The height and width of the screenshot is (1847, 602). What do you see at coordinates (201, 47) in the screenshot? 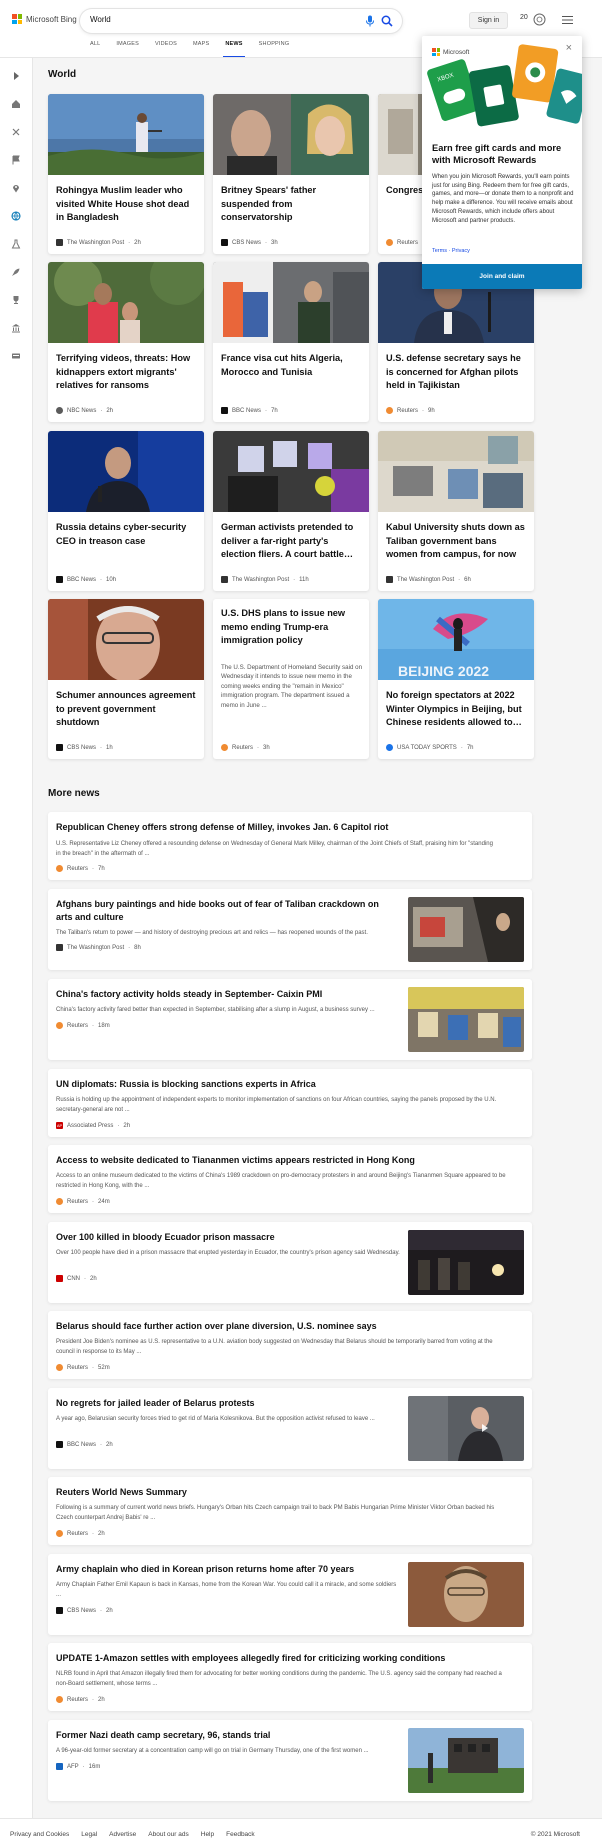
I see `tab-maps: MAPS` at bounding box center [201, 47].